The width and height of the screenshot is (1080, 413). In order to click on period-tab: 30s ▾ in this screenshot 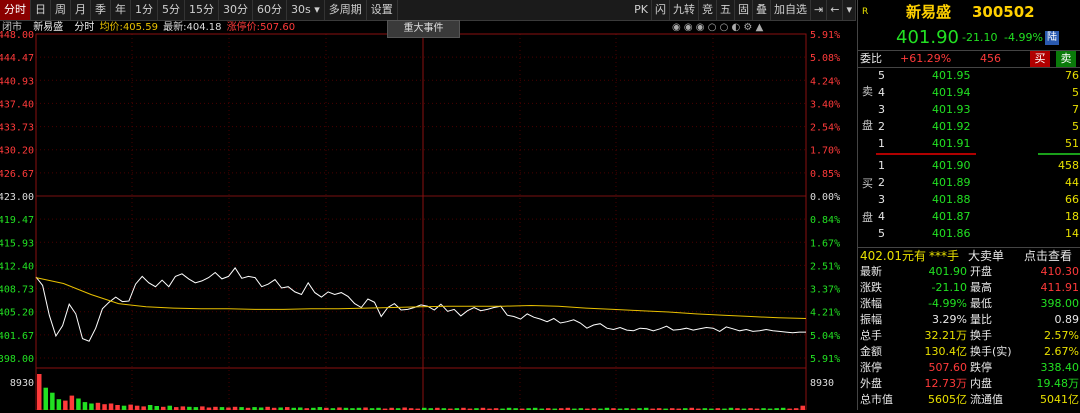, I will do `click(306, 10)`.